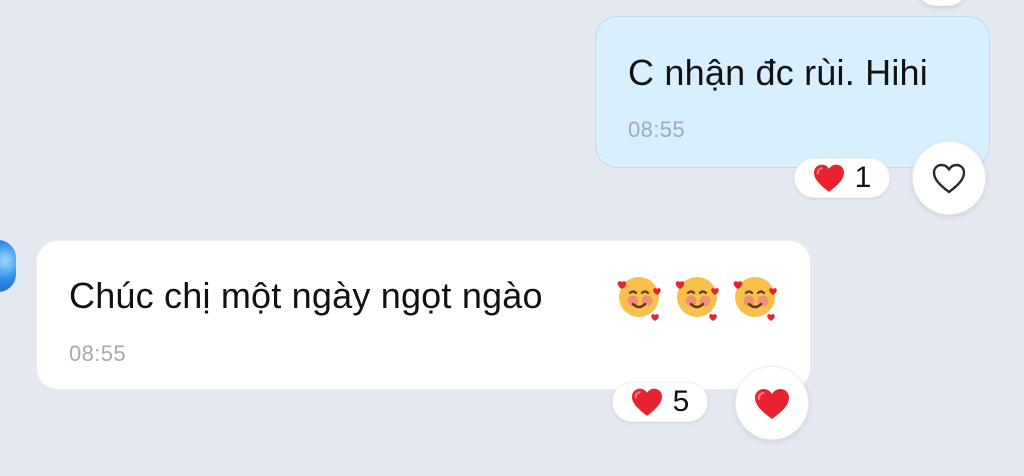 The image size is (1024, 476). Describe the element at coordinates (778, 72) in the screenshot. I see `message-text: C nhận đc rùi. Hihi` at that location.